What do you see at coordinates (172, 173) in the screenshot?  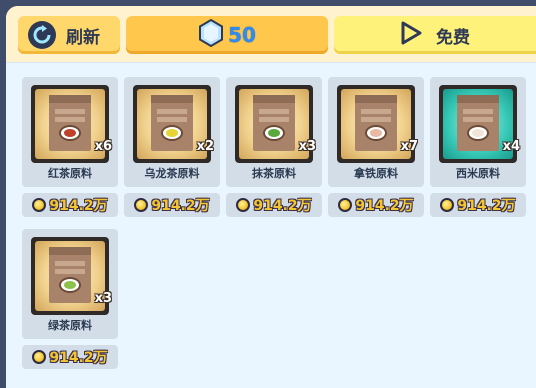 I see `item-name: 乌龙茶原料` at bounding box center [172, 173].